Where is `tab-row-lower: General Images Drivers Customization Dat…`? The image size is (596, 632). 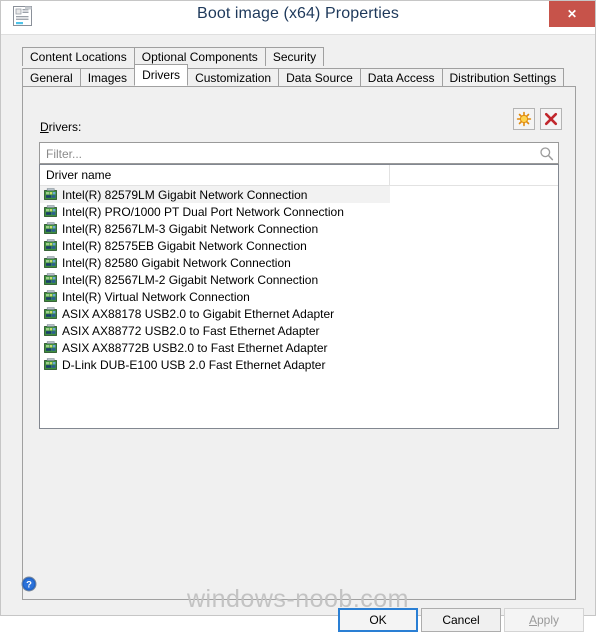
tab-row-lower: General Images Drivers Customization Dat… is located at coordinates (299, 75).